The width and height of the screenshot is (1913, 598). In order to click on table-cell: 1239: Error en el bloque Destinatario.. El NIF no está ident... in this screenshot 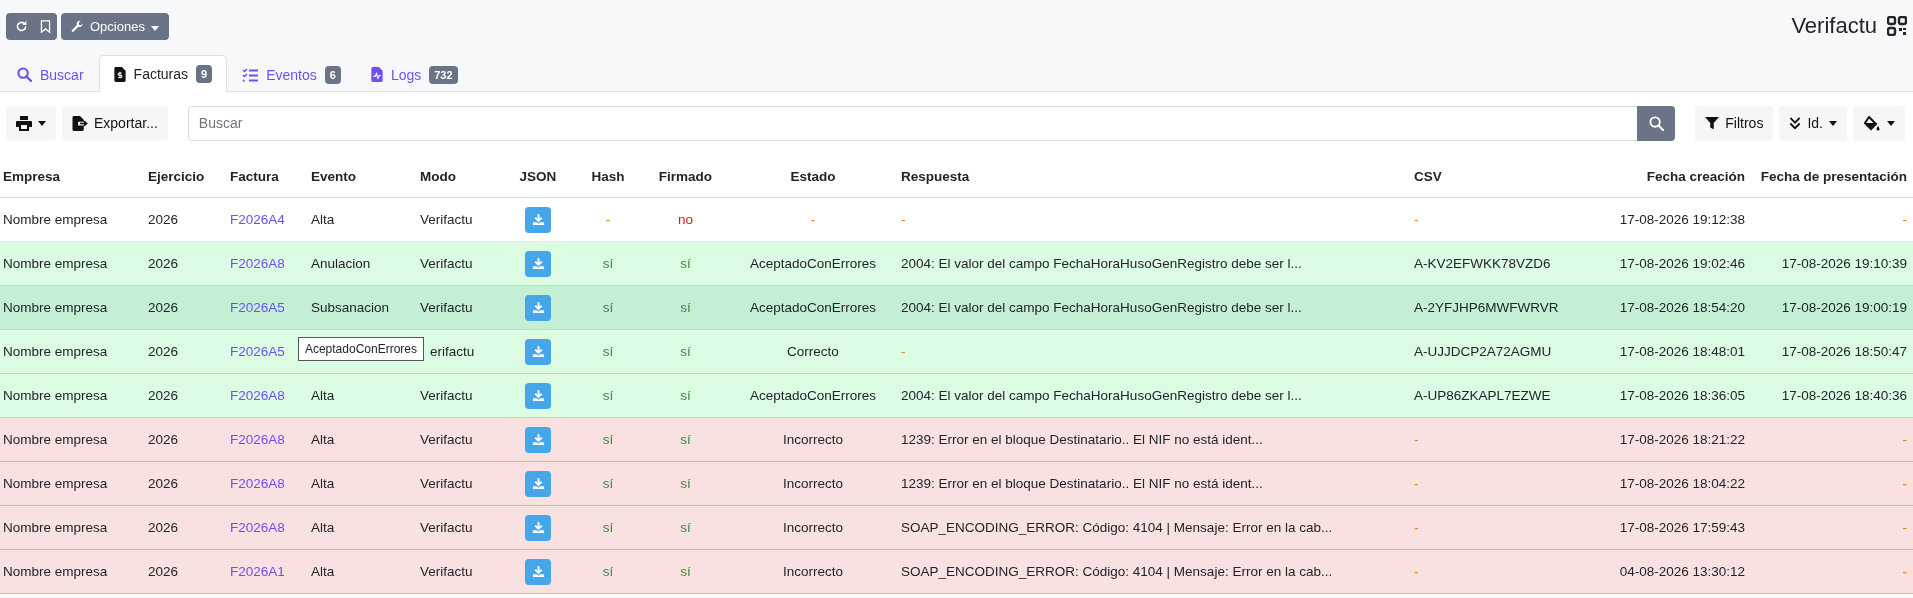, I will do `click(1154, 483)`.